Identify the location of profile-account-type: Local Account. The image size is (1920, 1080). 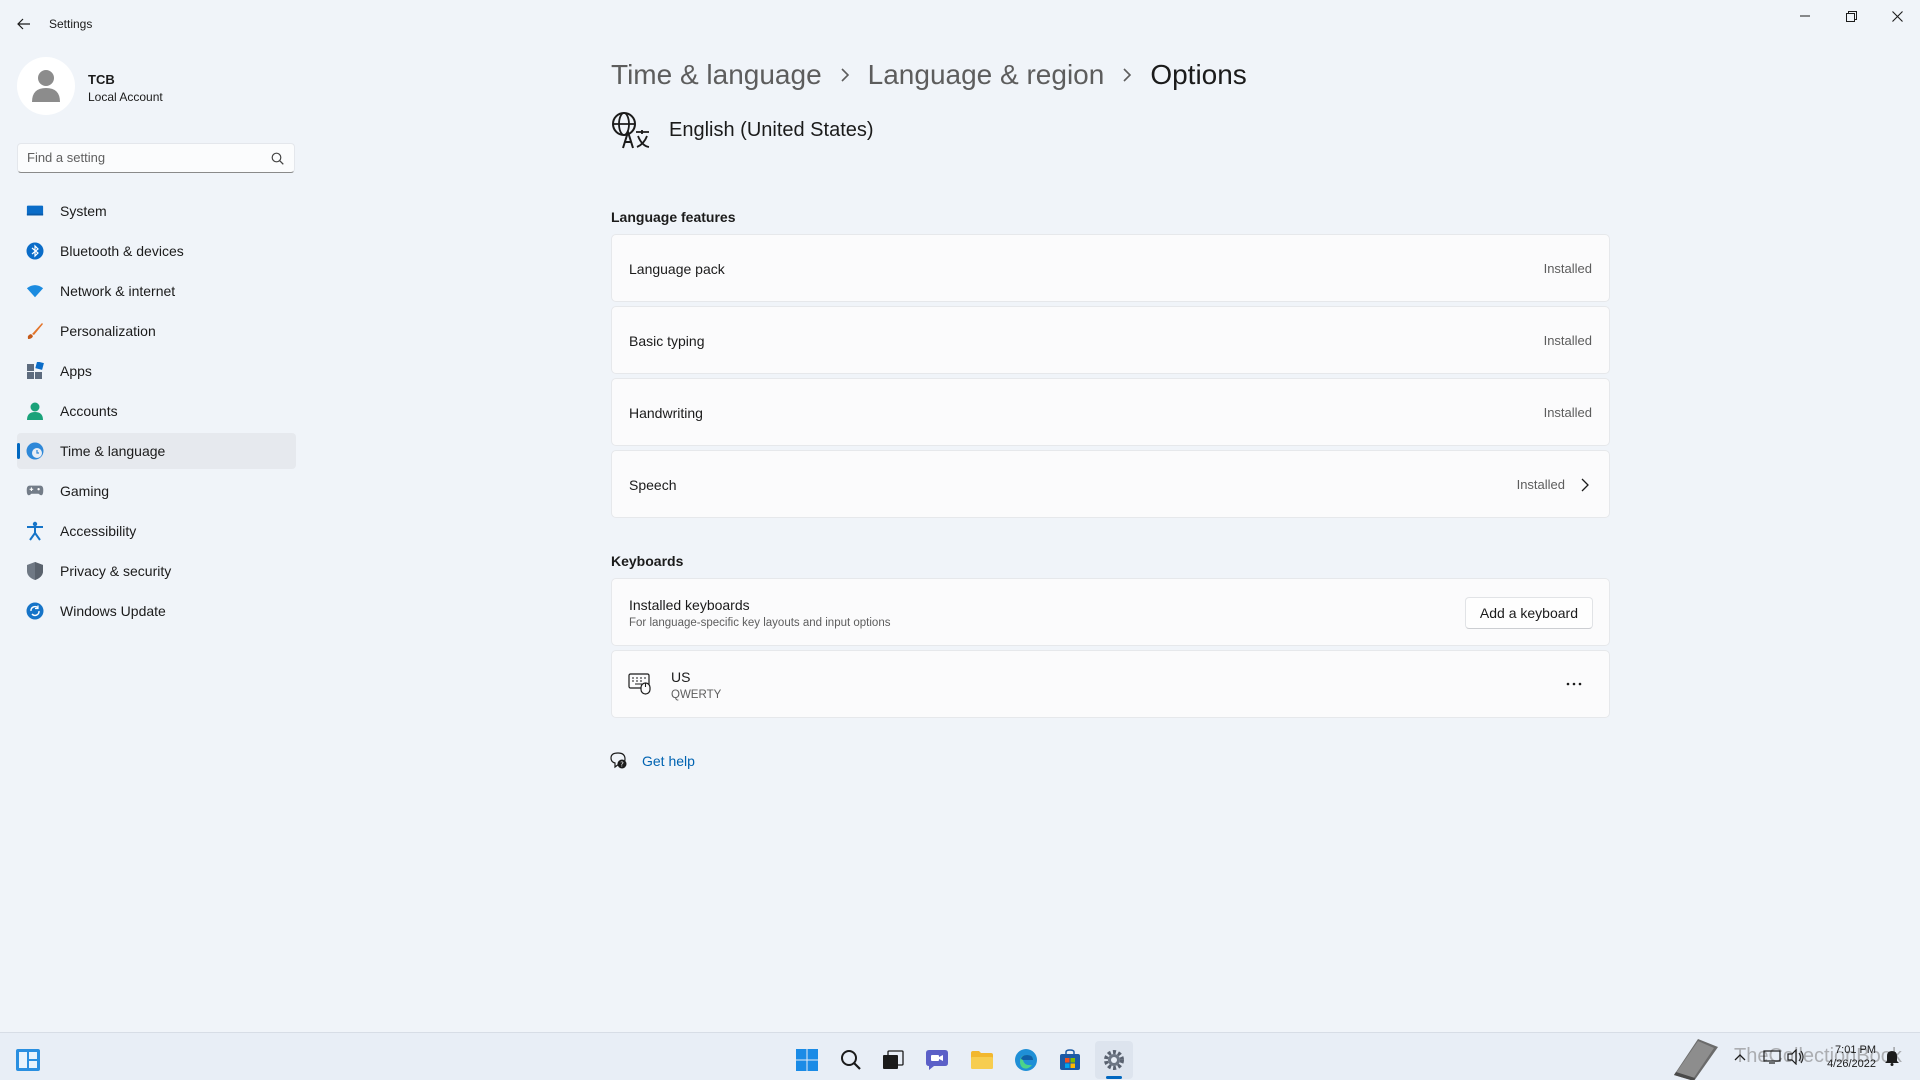
(125, 97).